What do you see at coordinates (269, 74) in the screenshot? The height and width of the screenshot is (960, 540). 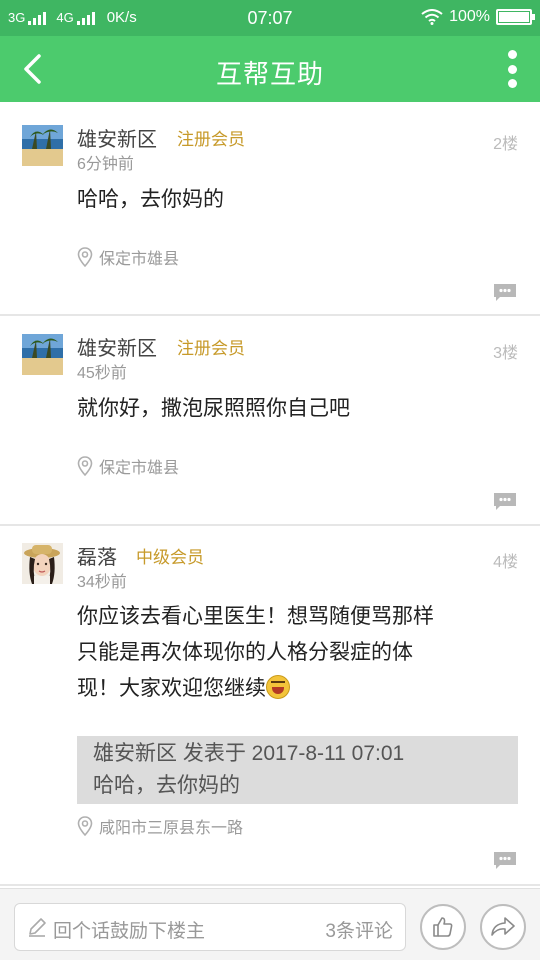 I see `page-title: 互帮互助` at bounding box center [269, 74].